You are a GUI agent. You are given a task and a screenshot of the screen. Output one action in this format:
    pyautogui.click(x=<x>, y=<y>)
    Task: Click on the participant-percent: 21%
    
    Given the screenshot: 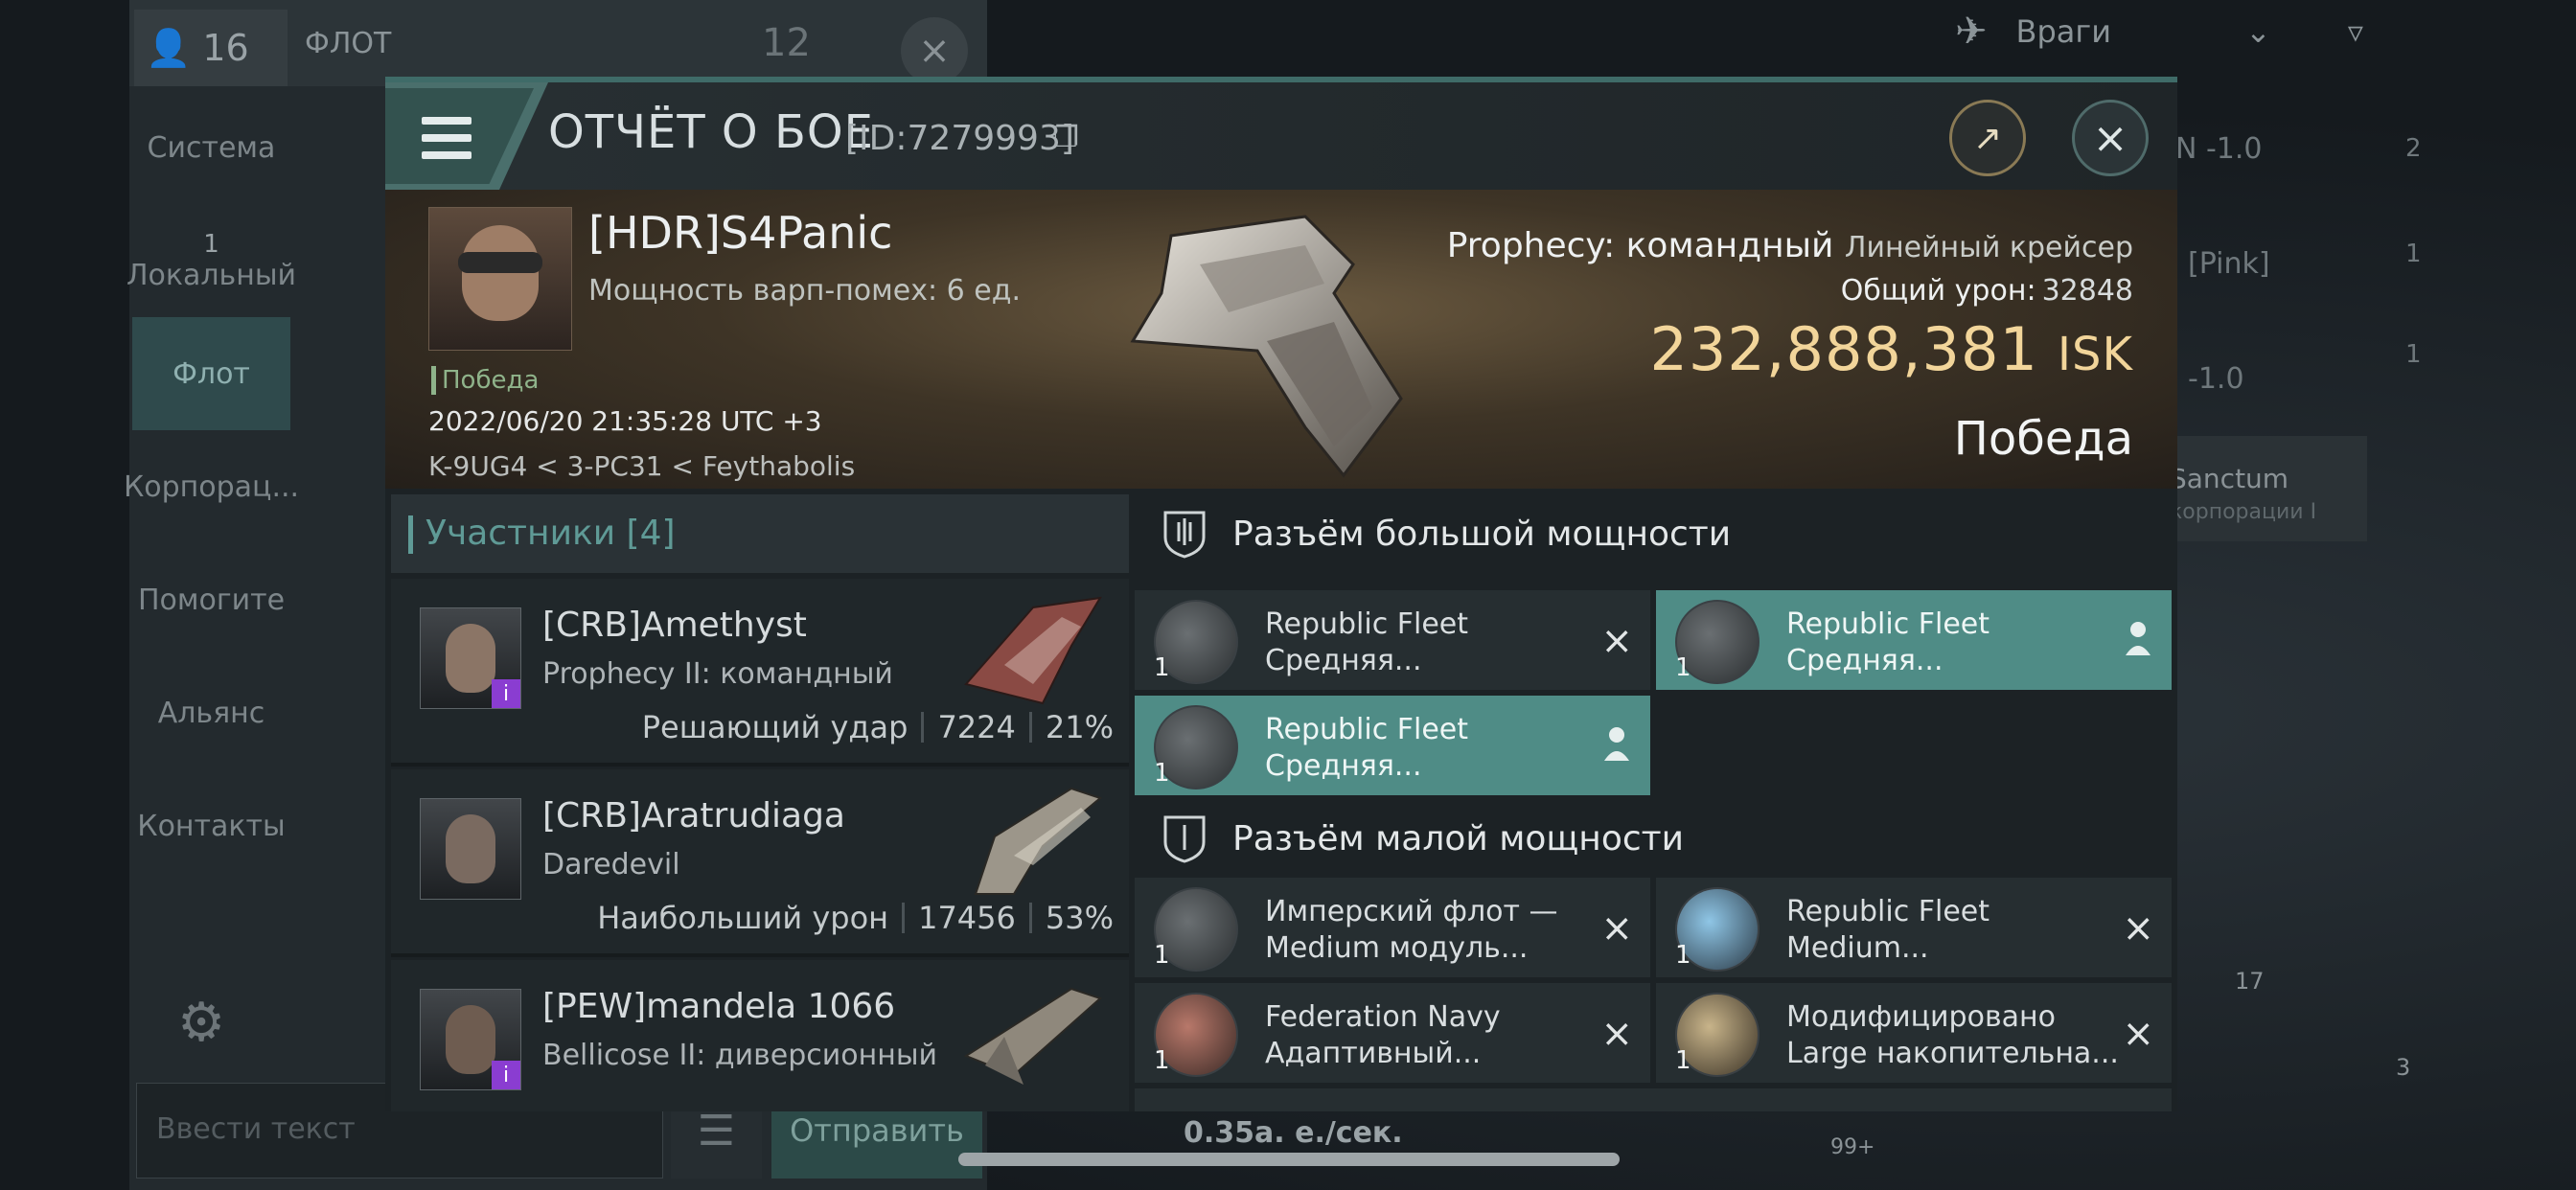 What is the action you would take?
    pyautogui.click(x=1079, y=727)
    